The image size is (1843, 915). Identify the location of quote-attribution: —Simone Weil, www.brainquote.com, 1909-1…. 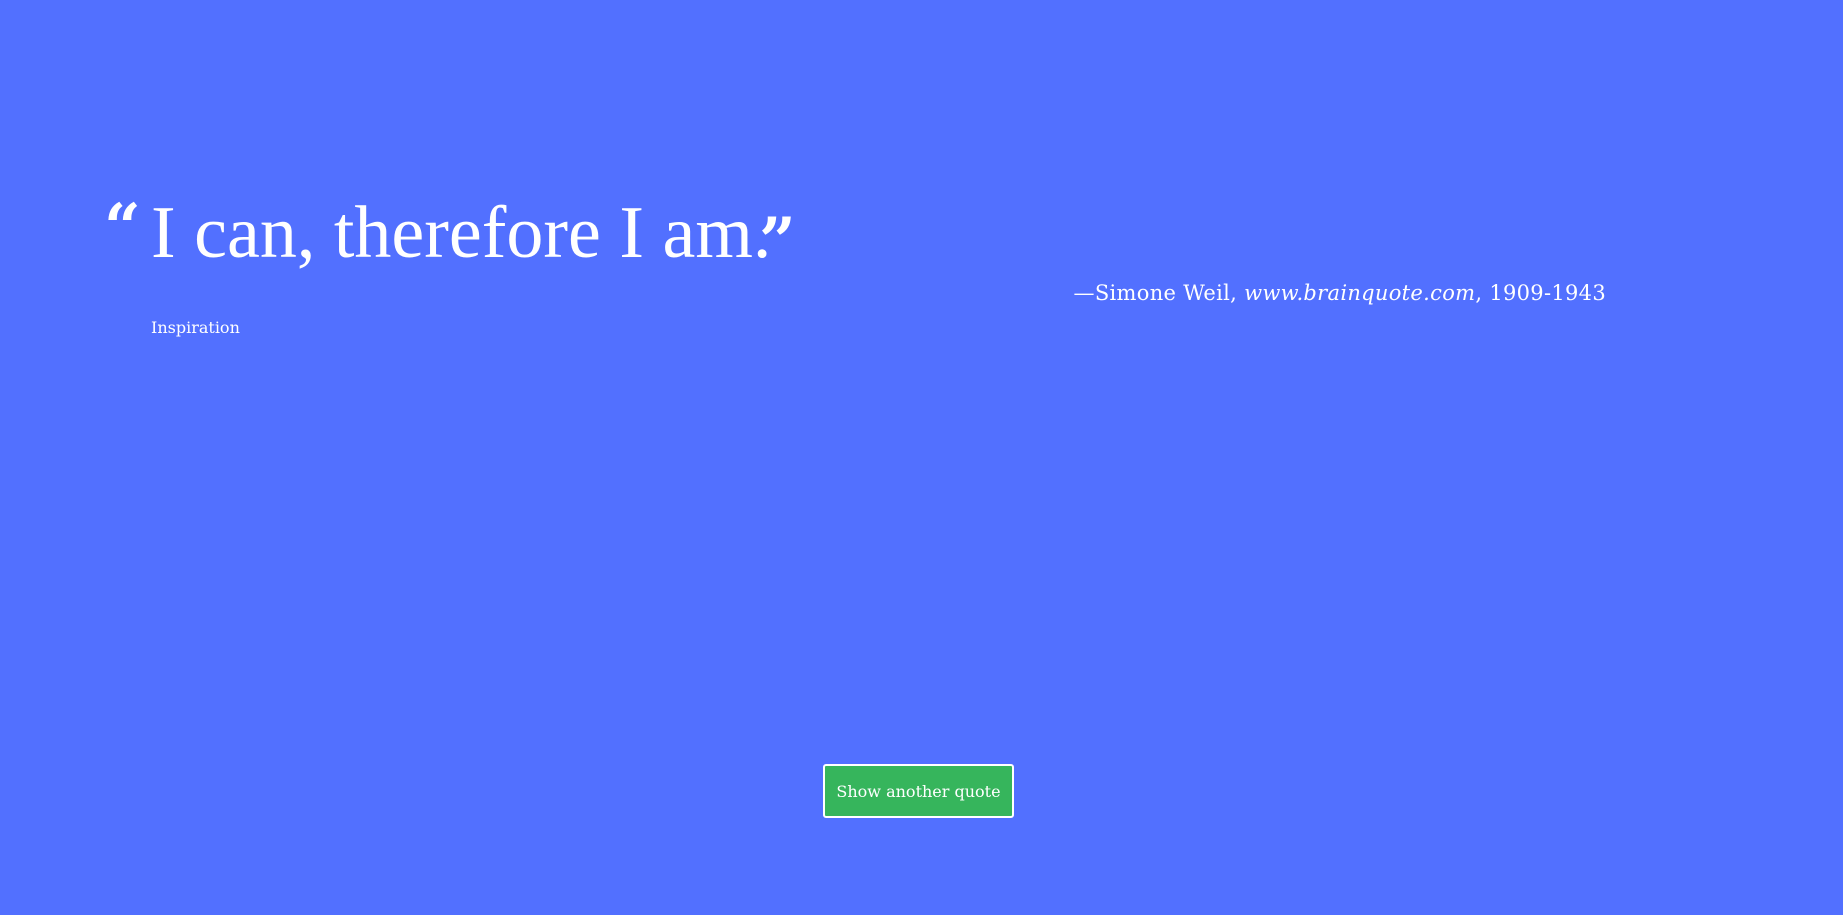
(1340, 293).